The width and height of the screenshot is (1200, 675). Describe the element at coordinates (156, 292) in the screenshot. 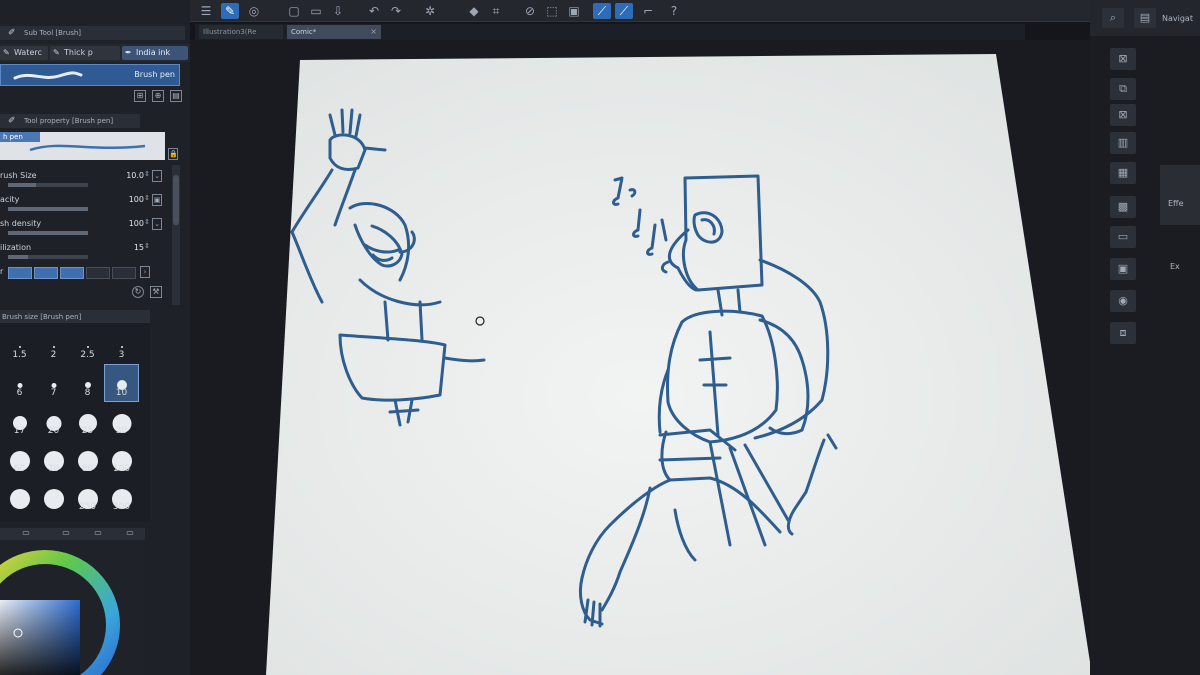

I see `wrench-icon: ⚒` at that location.